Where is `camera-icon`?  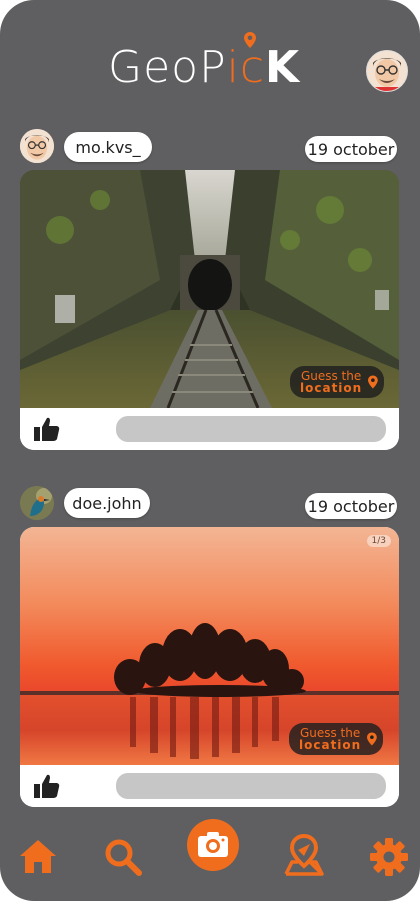
camera-icon is located at coordinates (213, 844).